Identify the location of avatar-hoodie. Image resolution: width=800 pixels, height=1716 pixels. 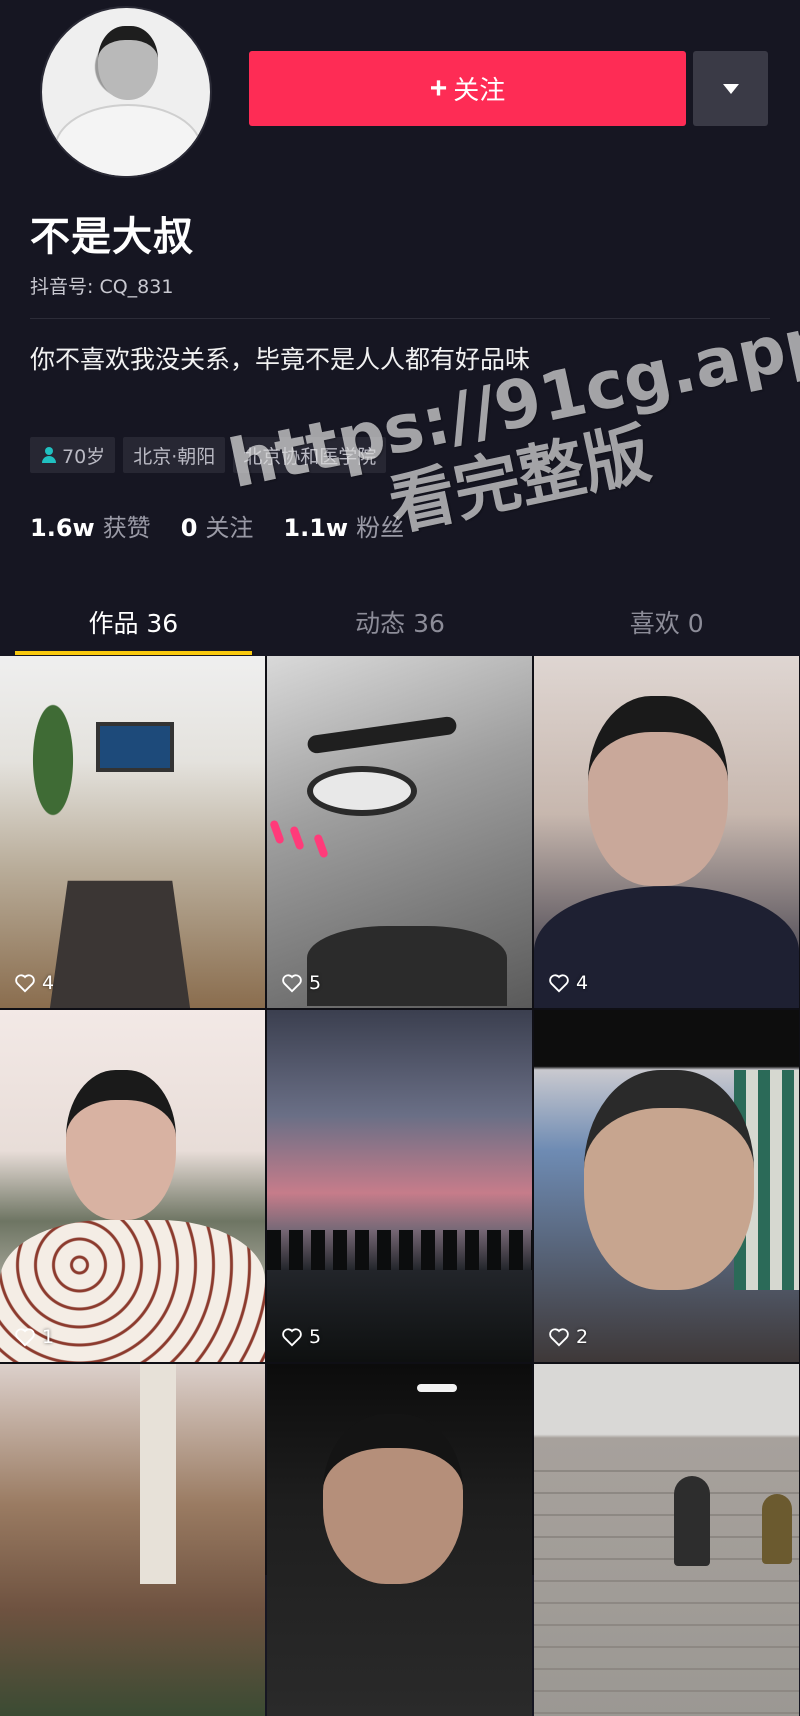
(128, 140).